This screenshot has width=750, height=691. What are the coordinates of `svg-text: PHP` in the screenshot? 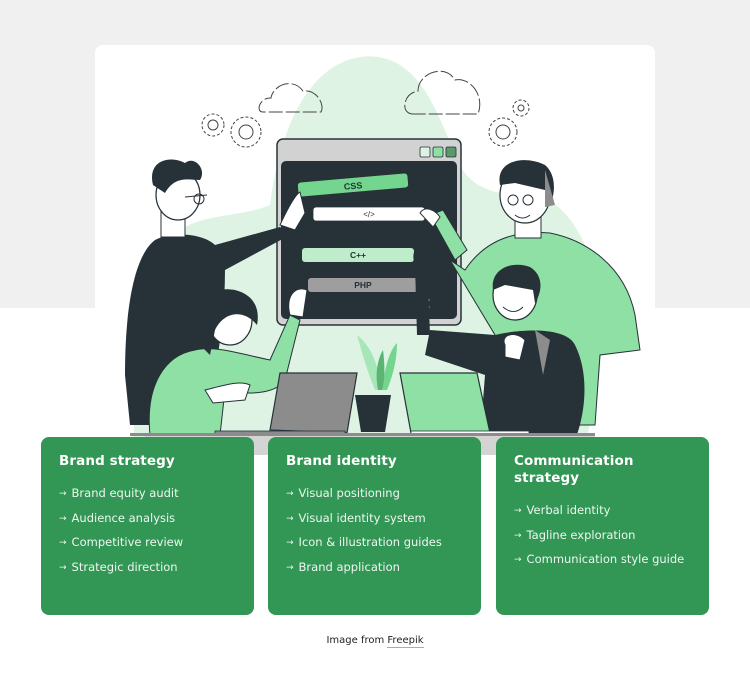 It's located at (363, 285).